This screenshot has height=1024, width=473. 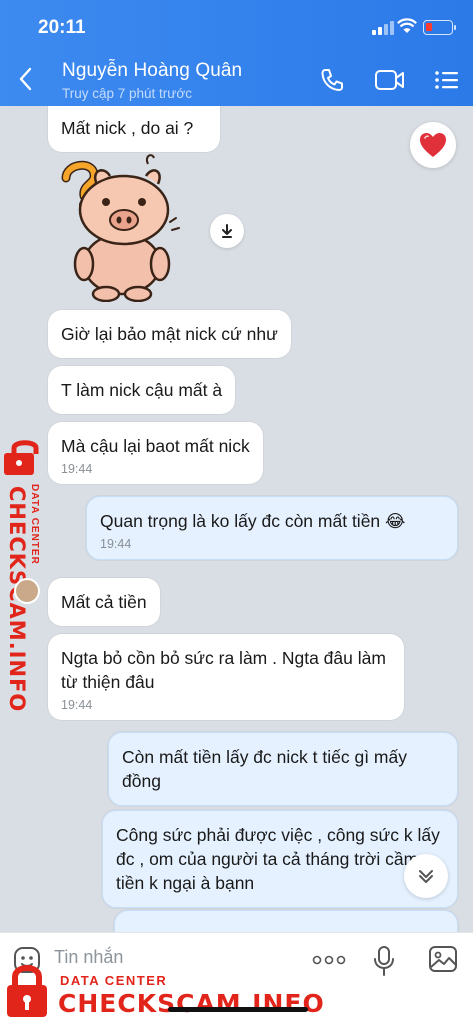 What do you see at coordinates (25, 574) in the screenshot?
I see `watermark-side: CHECKSCAM.INFO DATA CENTER` at bounding box center [25, 574].